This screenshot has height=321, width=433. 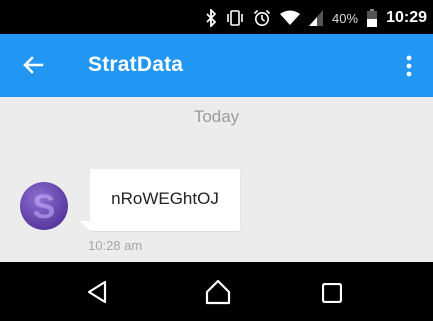 I want to click on nav-home-icon, so click(x=218, y=294).